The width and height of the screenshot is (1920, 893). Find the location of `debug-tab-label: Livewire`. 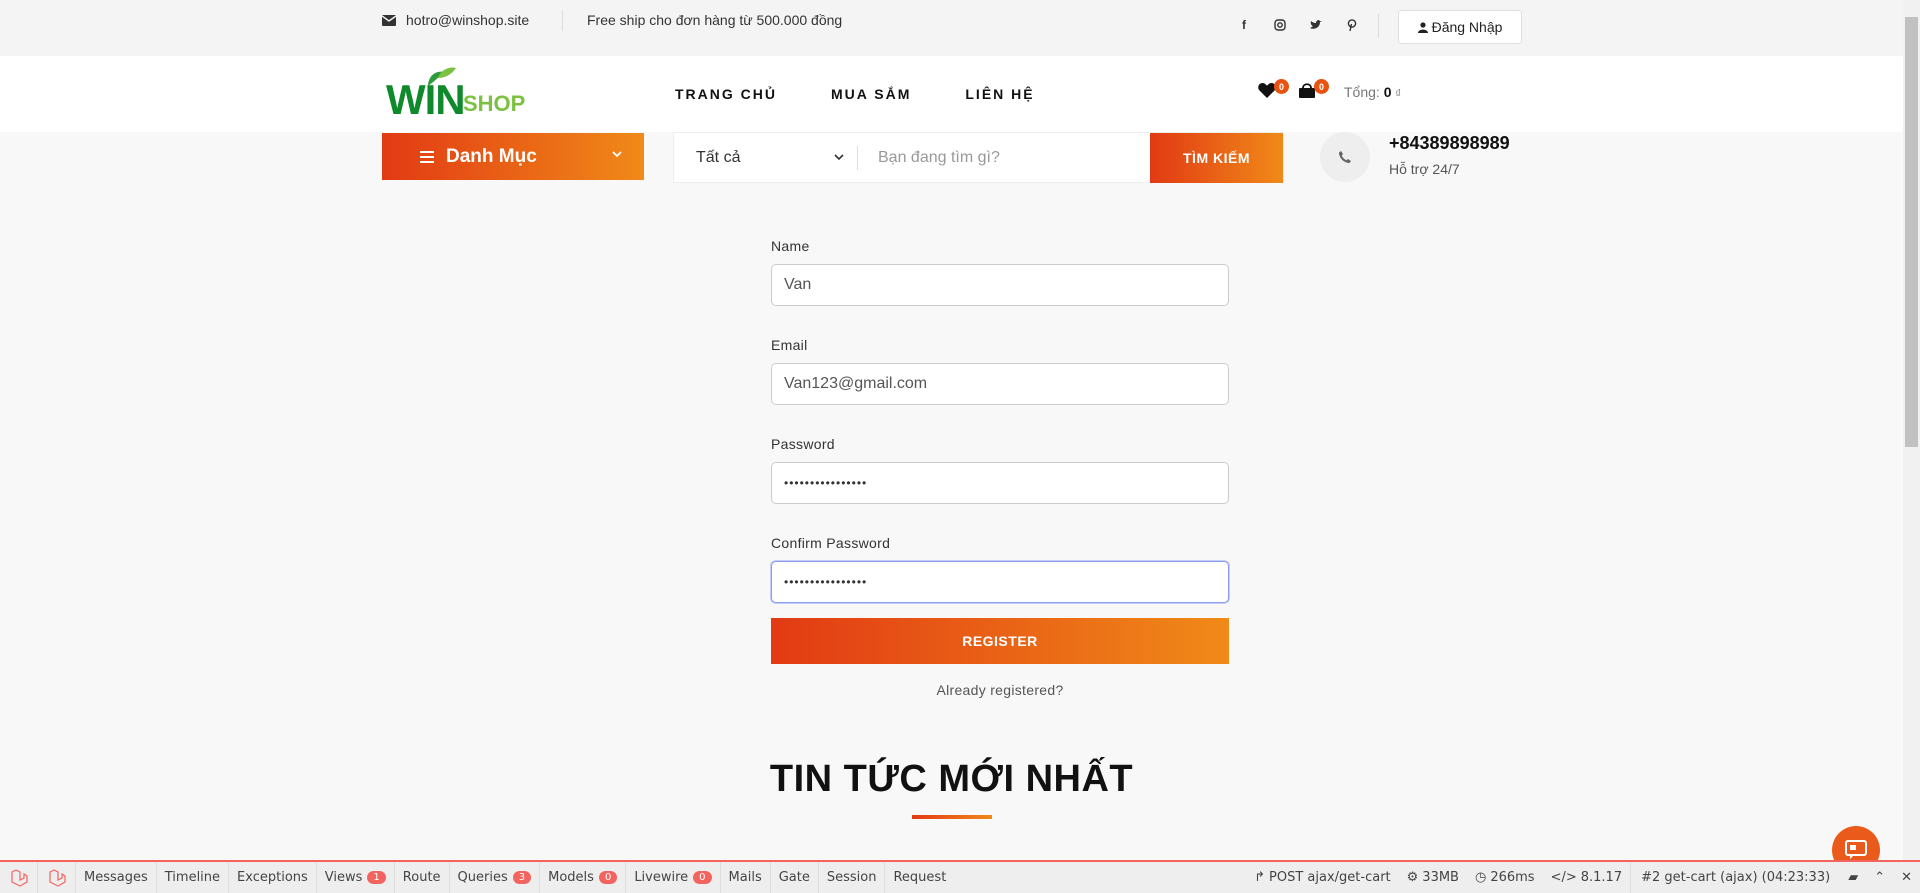

debug-tab-label: Livewire is located at coordinates (661, 877).